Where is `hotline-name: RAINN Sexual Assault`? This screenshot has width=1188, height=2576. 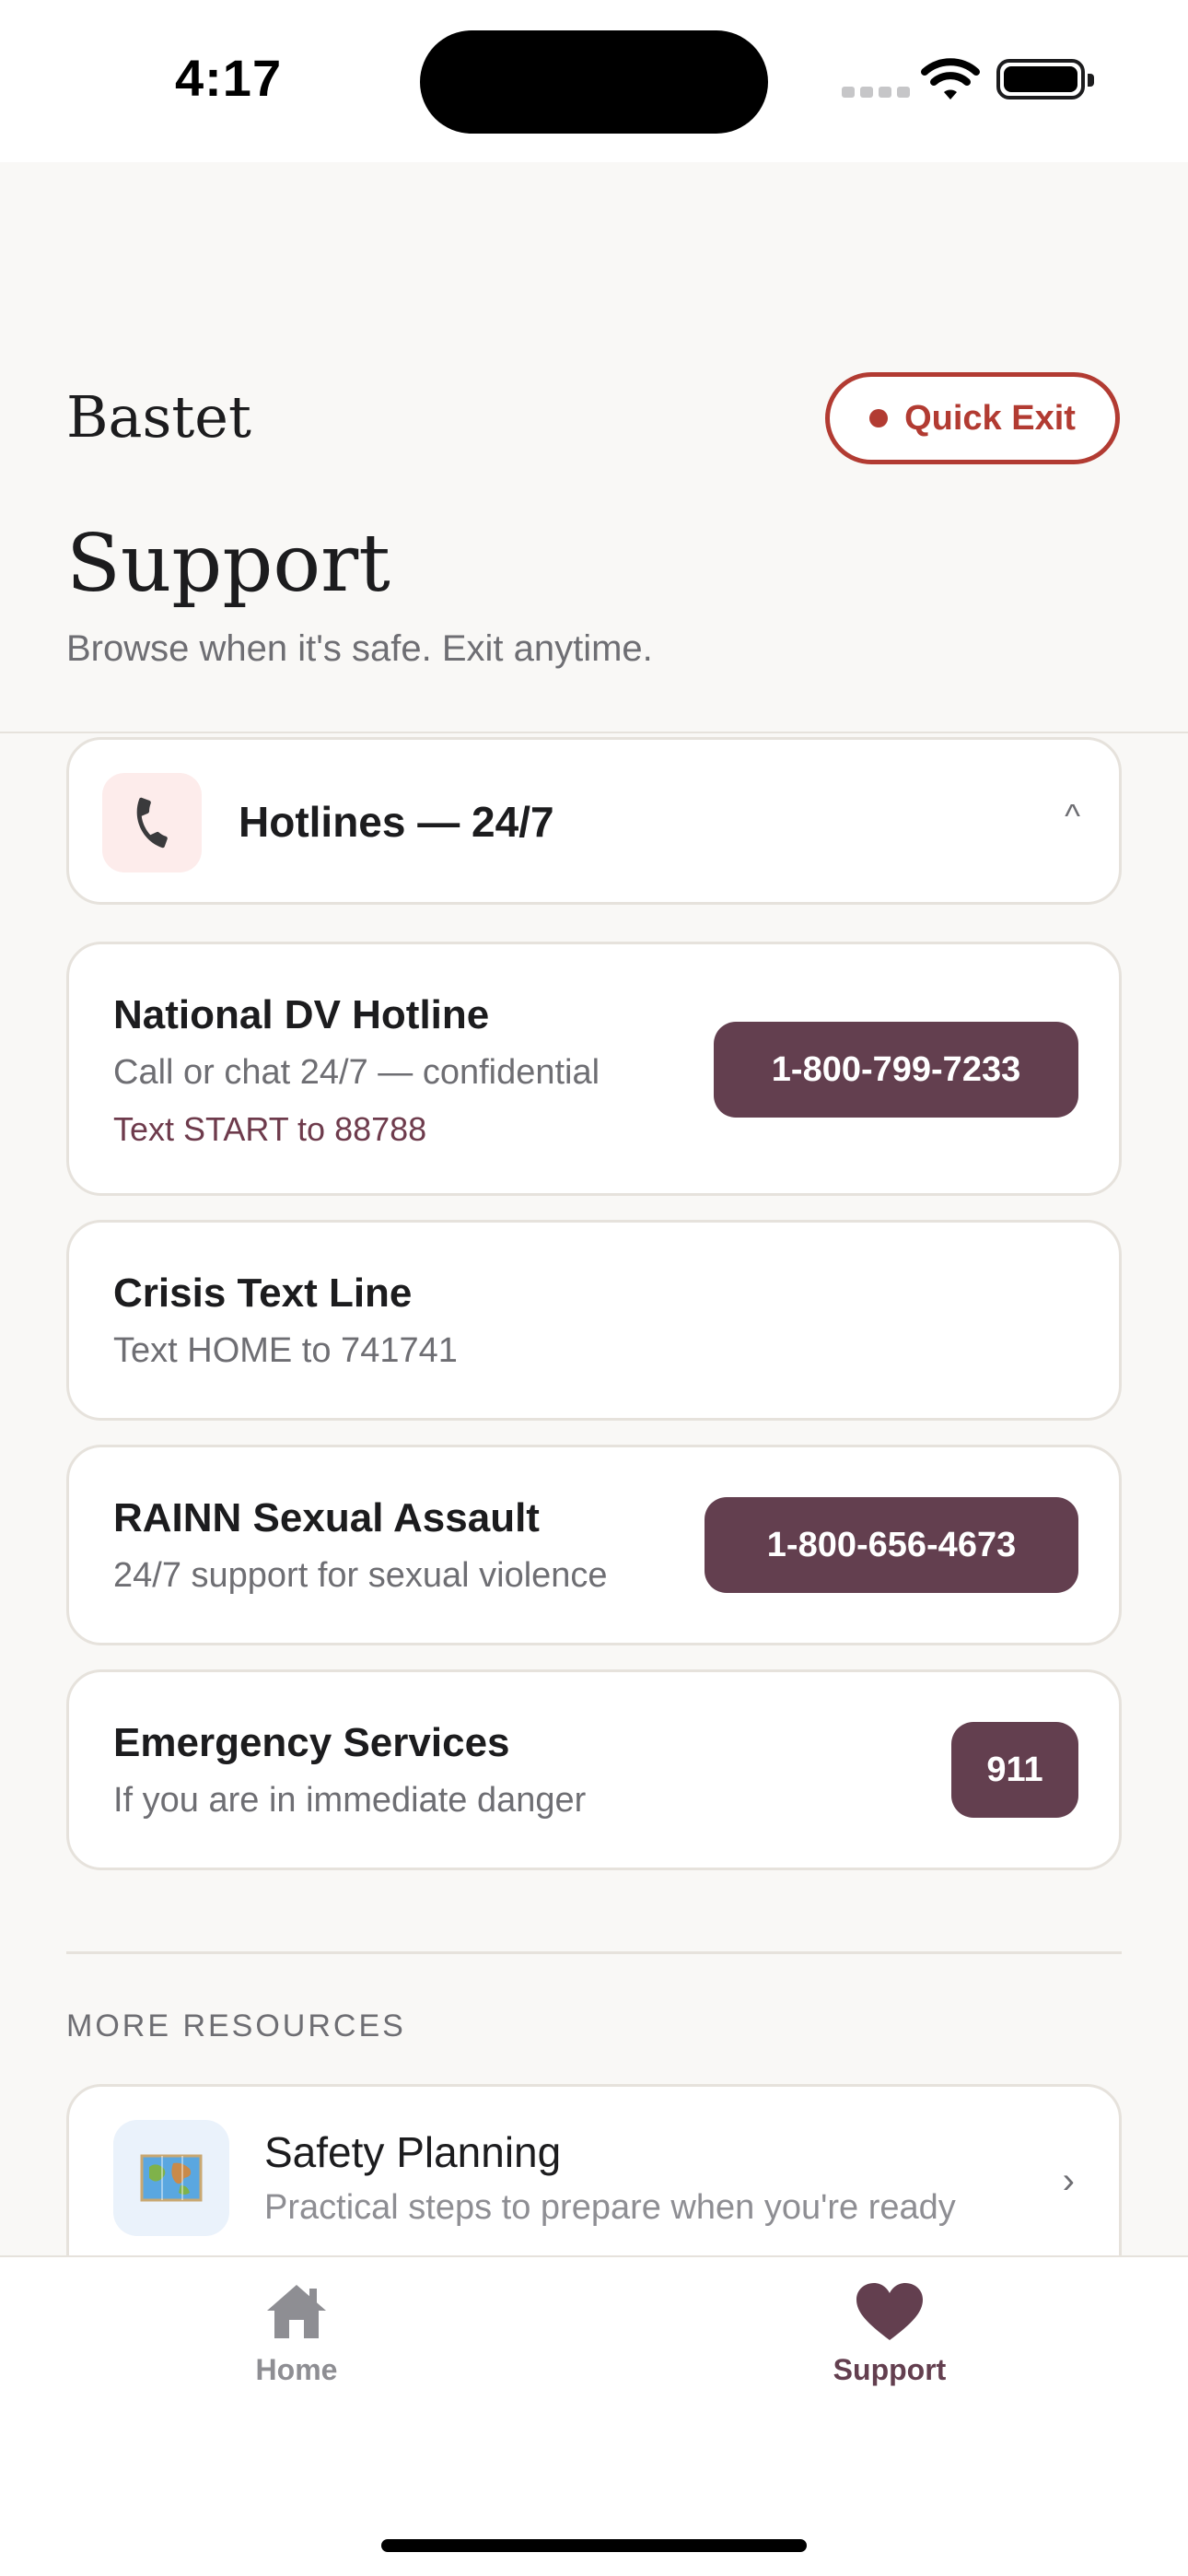
hotline-name: RAINN Sexual Assault is located at coordinates (326, 1517).